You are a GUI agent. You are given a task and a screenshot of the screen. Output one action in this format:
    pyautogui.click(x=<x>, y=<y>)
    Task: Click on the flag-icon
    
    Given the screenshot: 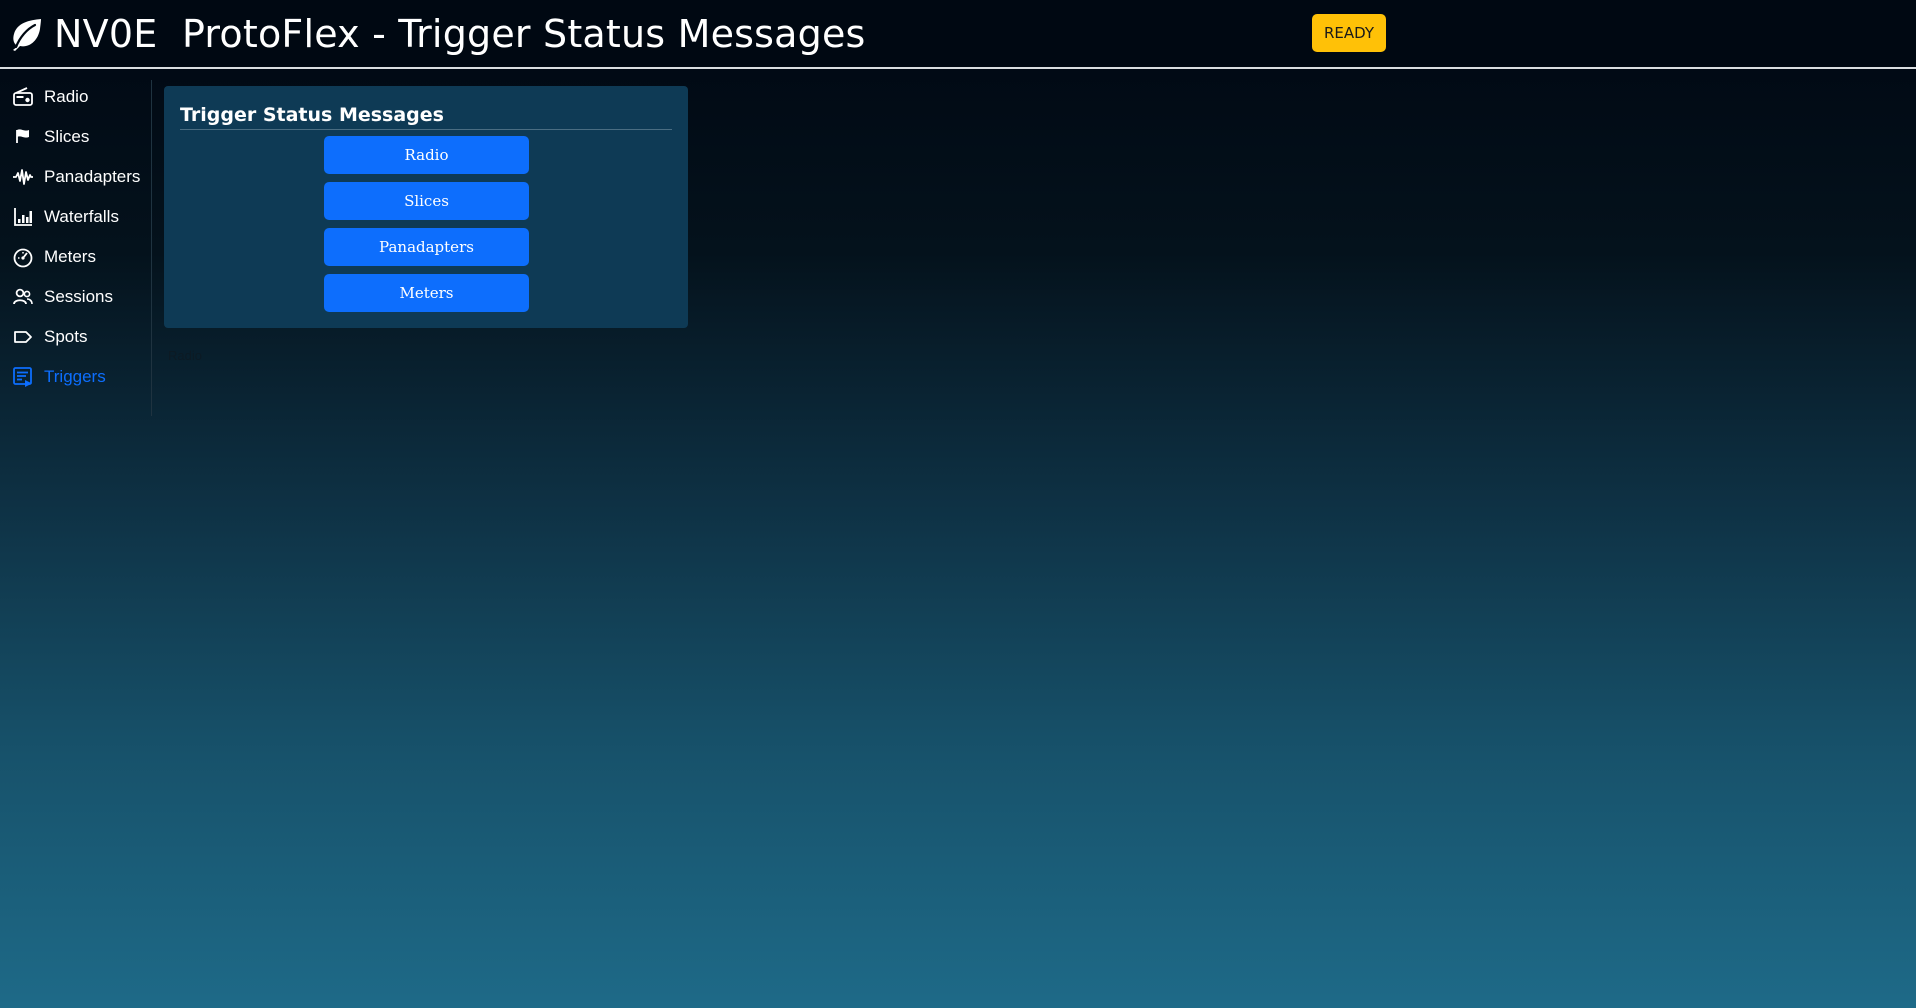 What is the action you would take?
    pyautogui.click(x=23, y=137)
    